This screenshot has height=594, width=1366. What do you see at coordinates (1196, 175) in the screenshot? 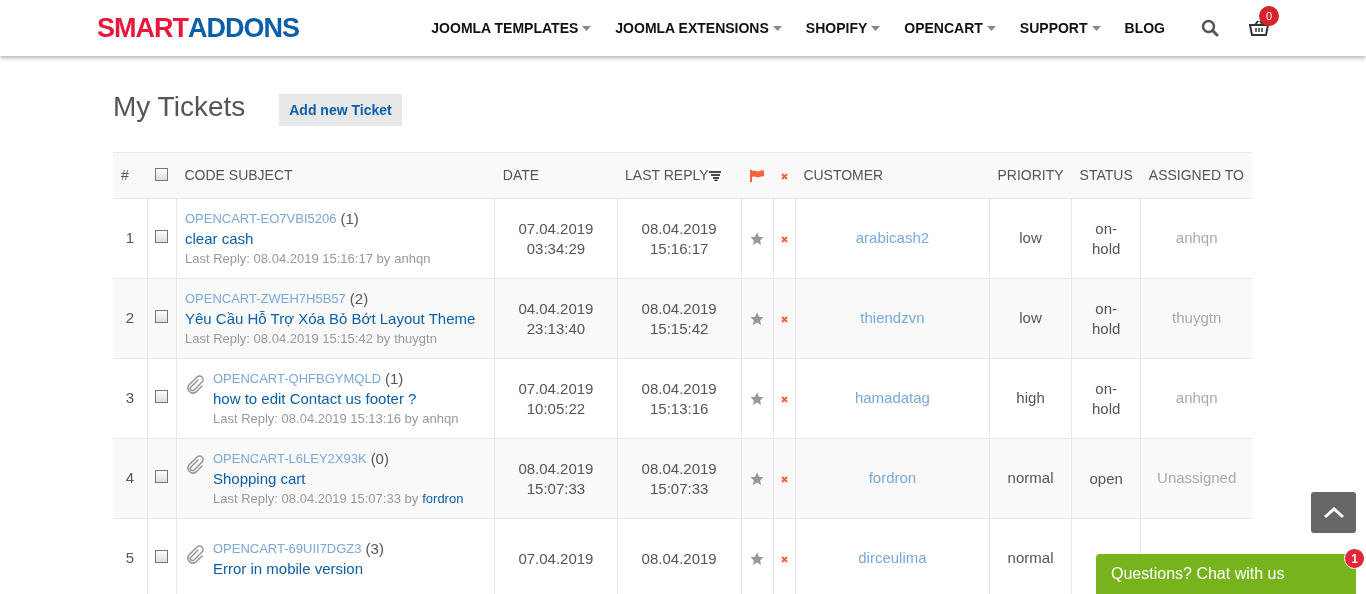
I see `column-header: ASSIGNED TO` at bounding box center [1196, 175].